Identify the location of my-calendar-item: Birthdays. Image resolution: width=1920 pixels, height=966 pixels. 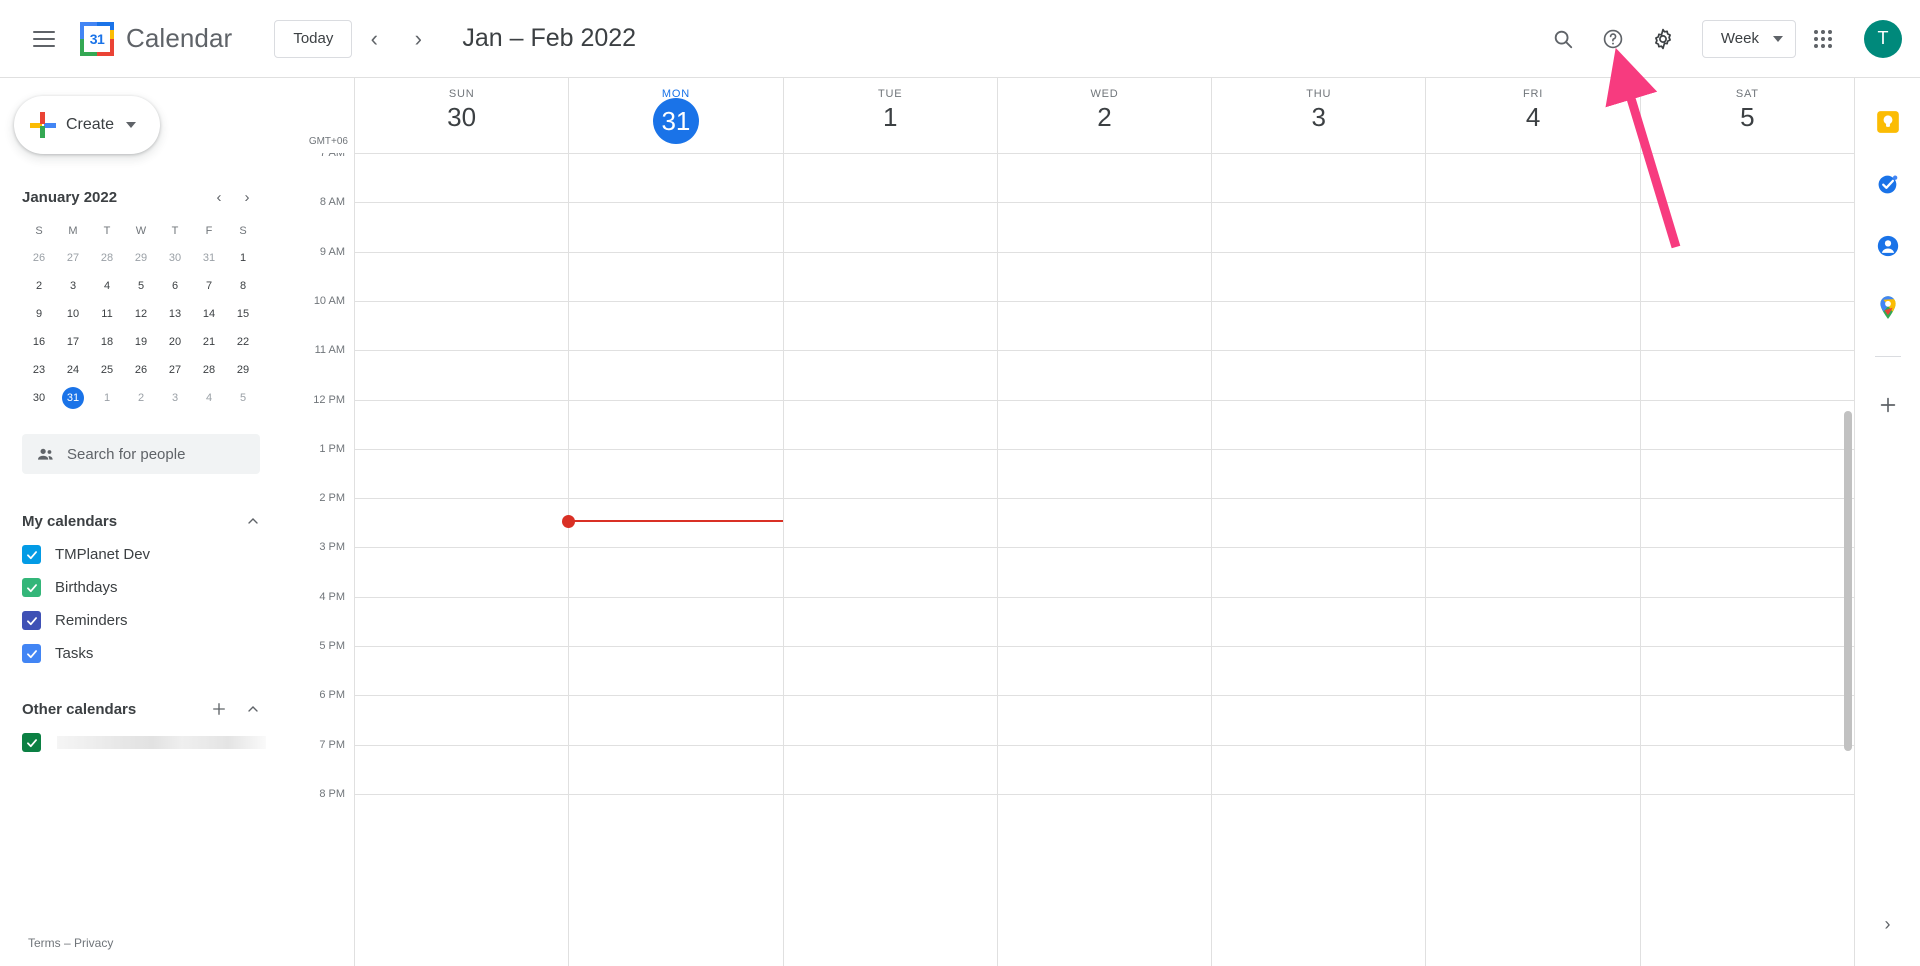
(144, 587).